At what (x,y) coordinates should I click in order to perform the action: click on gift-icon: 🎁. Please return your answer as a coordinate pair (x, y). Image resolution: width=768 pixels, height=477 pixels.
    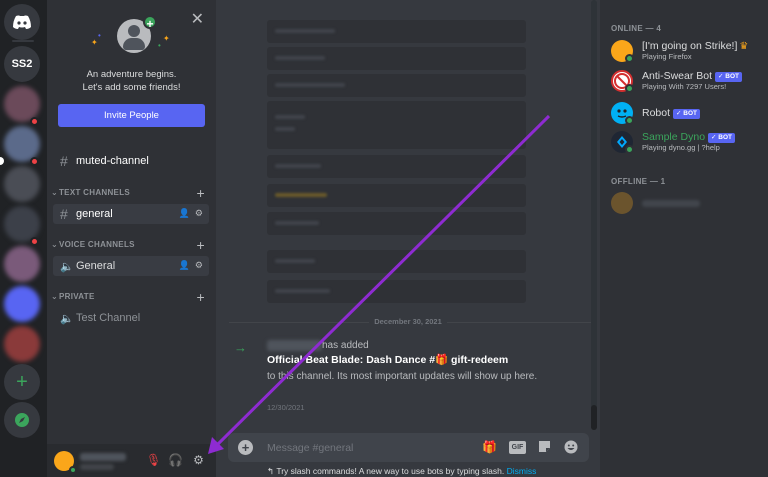
    Looking at the image, I should click on (489, 447).